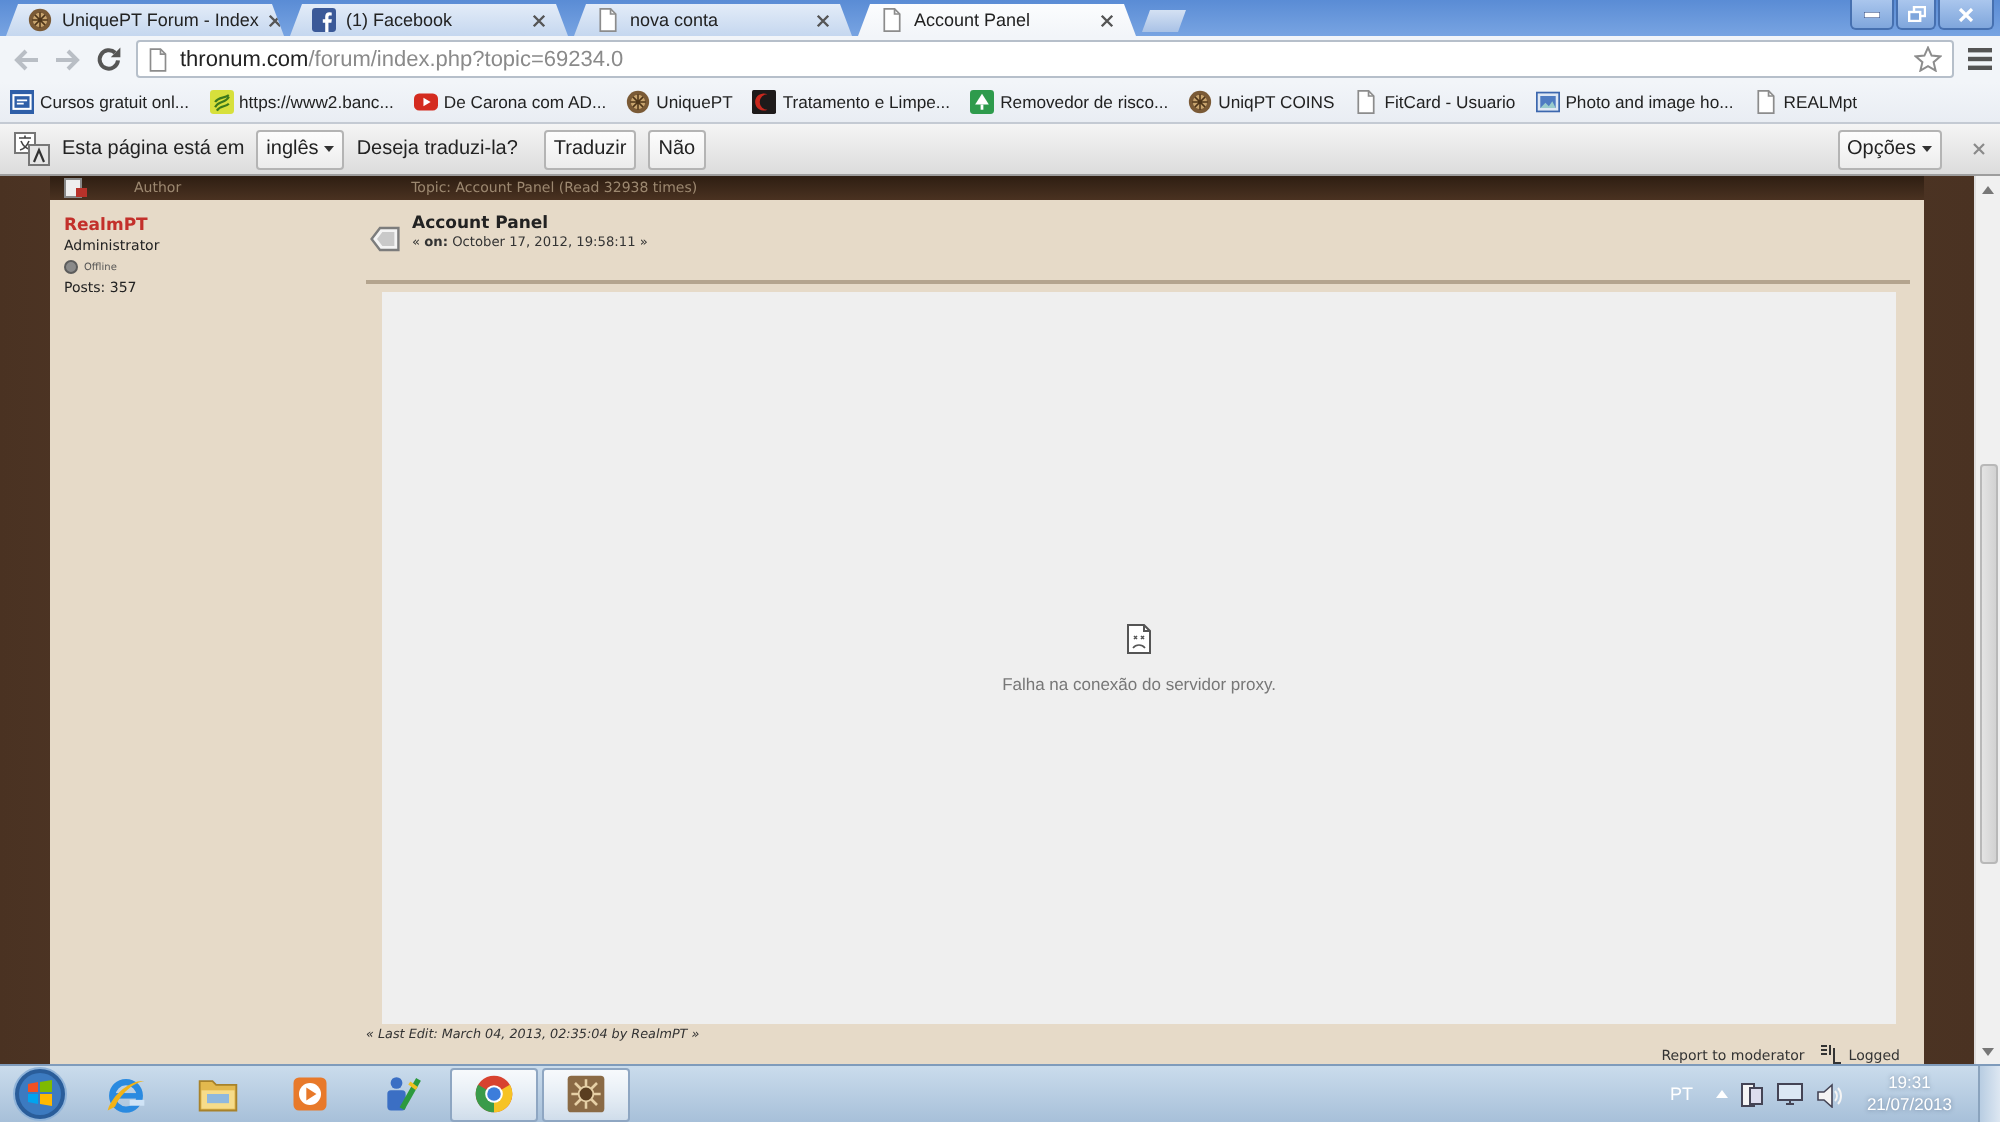 This screenshot has height=1122, width=2000. What do you see at coordinates (1139, 638) in the screenshot?
I see `broken-page-icon` at bounding box center [1139, 638].